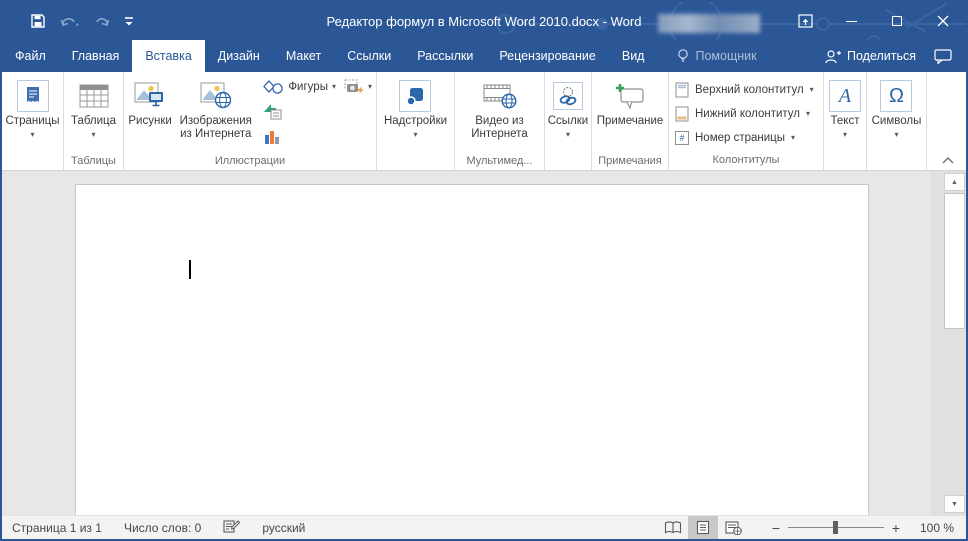 The width and height of the screenshot is (968, 541). What do you see at coordinates (93, 114) in the screenshot?
I see `table-button: Таблица ▾` at bounding box center [93, 114].